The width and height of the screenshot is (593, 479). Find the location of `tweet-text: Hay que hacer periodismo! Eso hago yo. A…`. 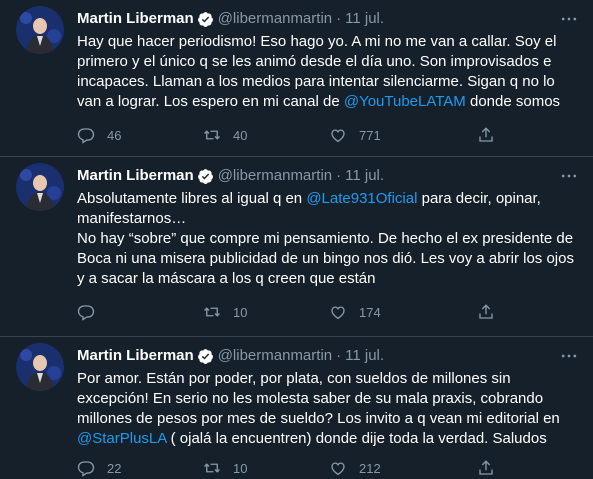

tweet-text: Hay que hacer periodismo! Eso hago yo. A… is located at coordinates (327, 72).